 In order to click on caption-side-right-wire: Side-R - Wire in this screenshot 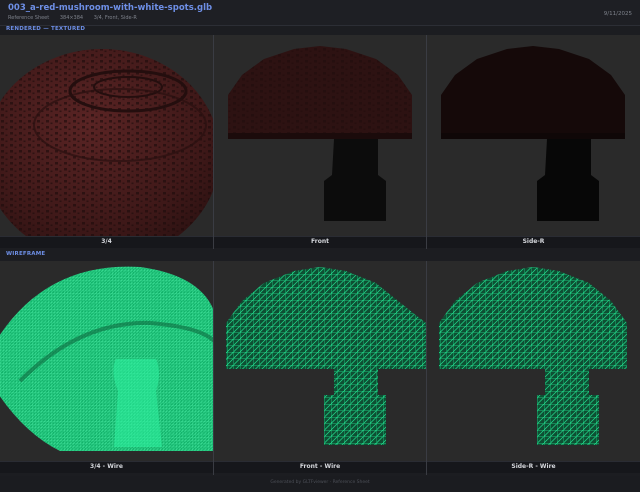, I will do `click(533, 466)`.